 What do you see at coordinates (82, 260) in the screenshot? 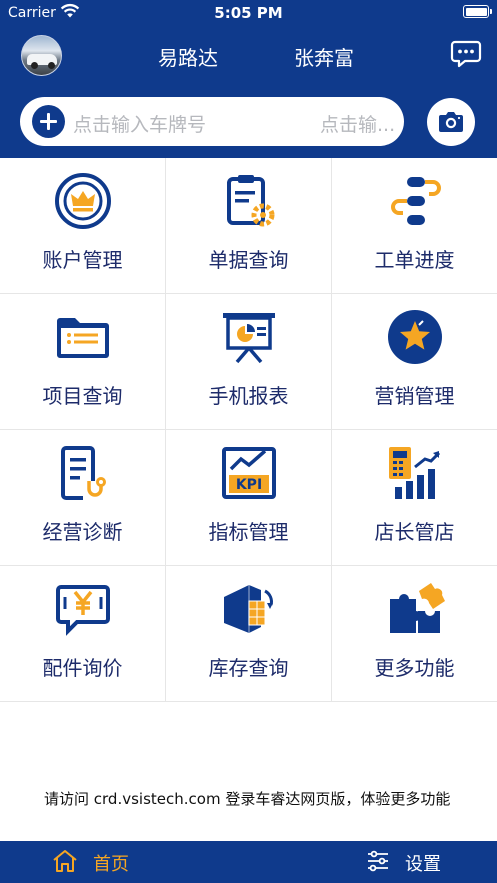
I see `menu-item-label: 账户管理` at bounding box center [82, 260].